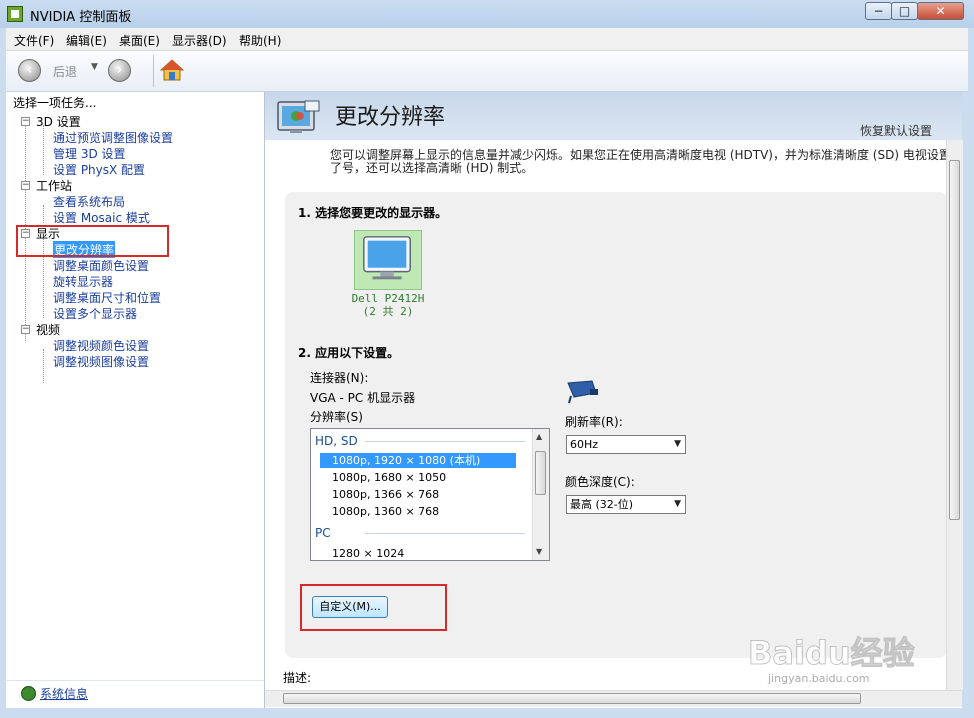 Image resolution: width=974 pixels, height=718 pixels. Describe the element at coordinates (418, 477) in the screenshot. I see `resolution-option: 1080p, 1680 × 1050` at that location.